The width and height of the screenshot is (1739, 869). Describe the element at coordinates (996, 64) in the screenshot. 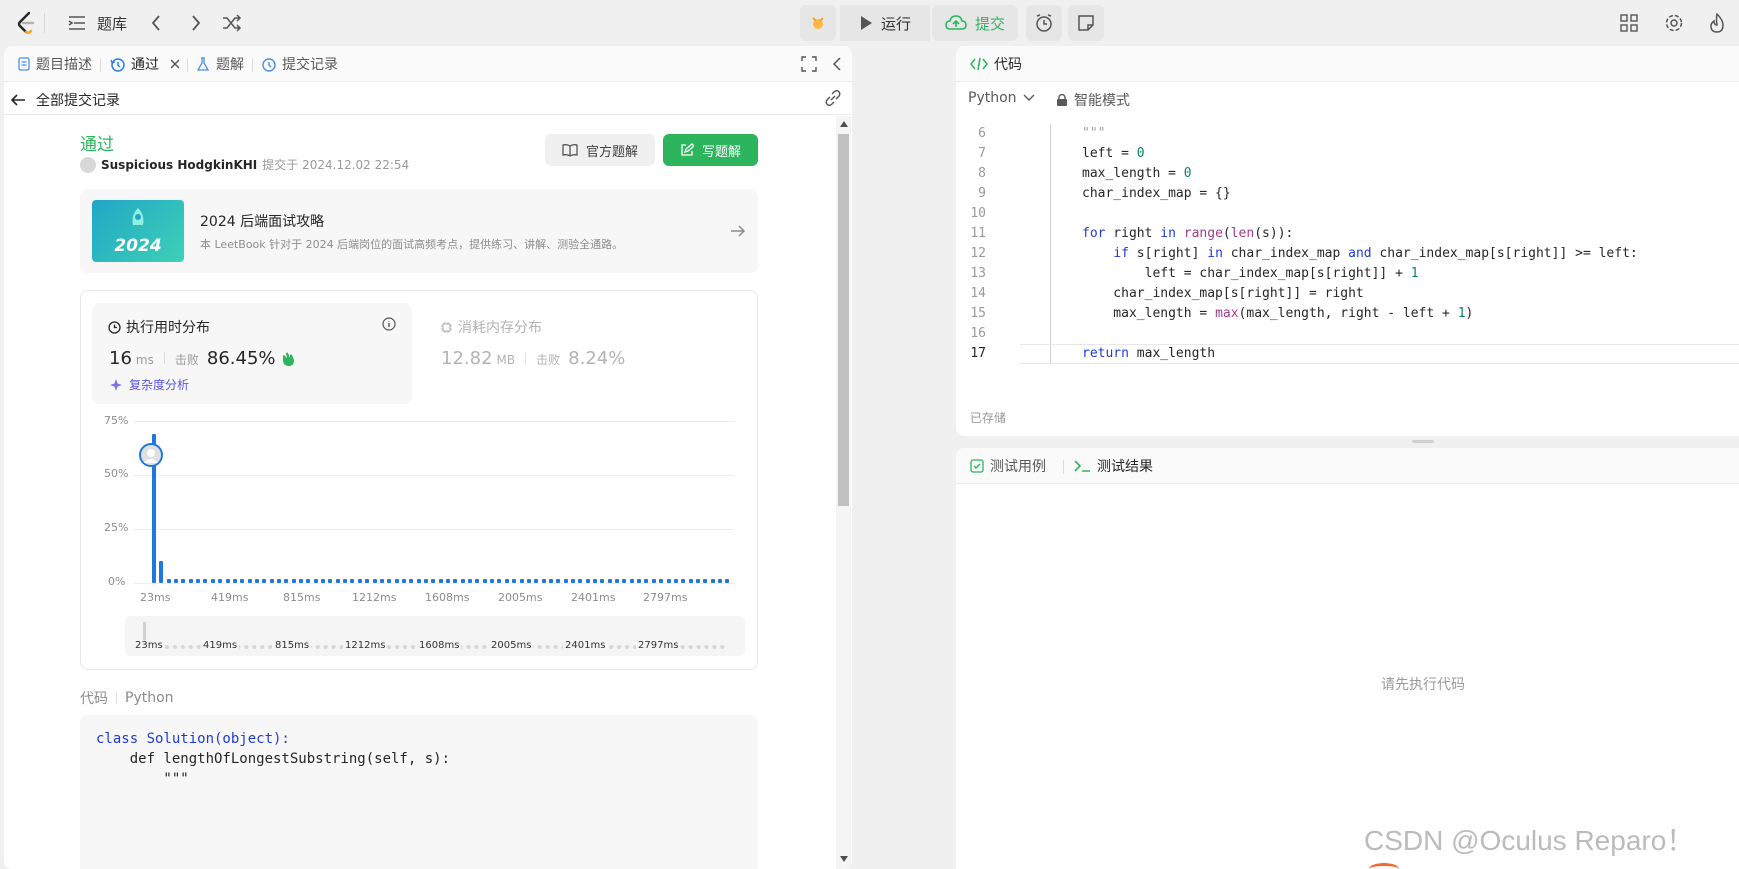

I see `tab-code: 代码` at that location.